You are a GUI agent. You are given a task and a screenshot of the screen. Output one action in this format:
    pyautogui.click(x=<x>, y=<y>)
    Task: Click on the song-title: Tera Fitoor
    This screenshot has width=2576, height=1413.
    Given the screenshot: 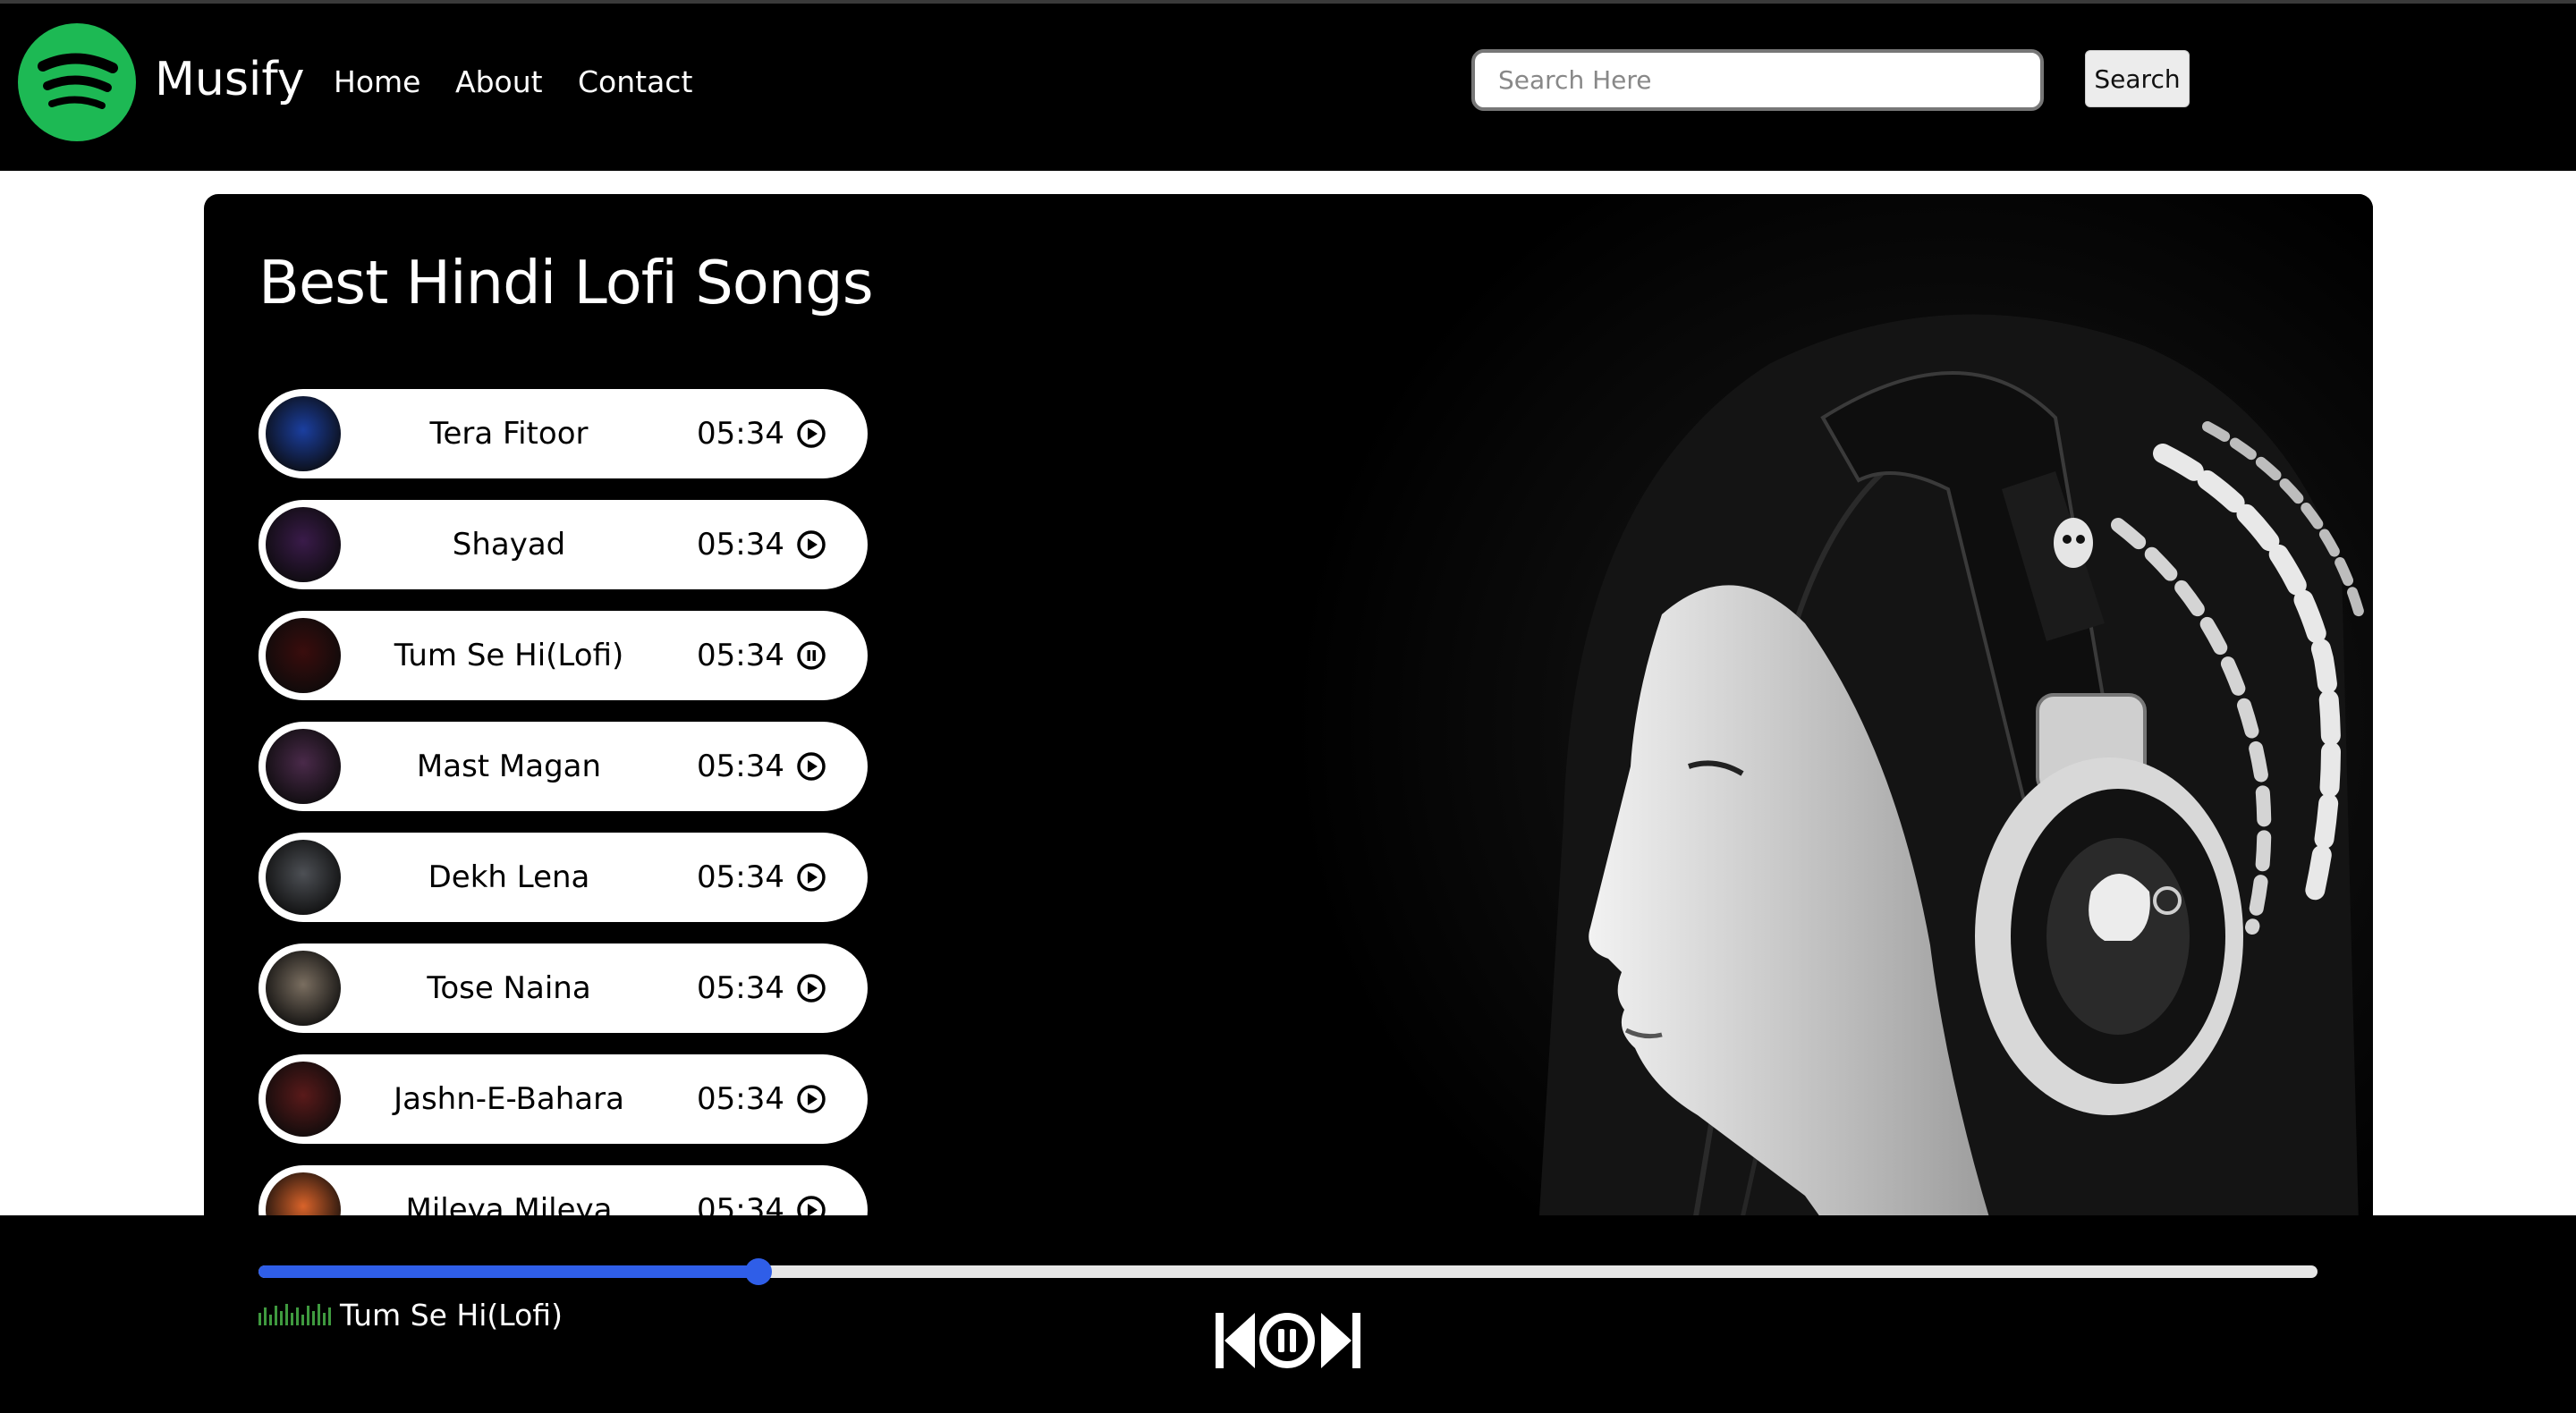 What is the action you would take?
    pyautogui.click(x=509, y=434)
    